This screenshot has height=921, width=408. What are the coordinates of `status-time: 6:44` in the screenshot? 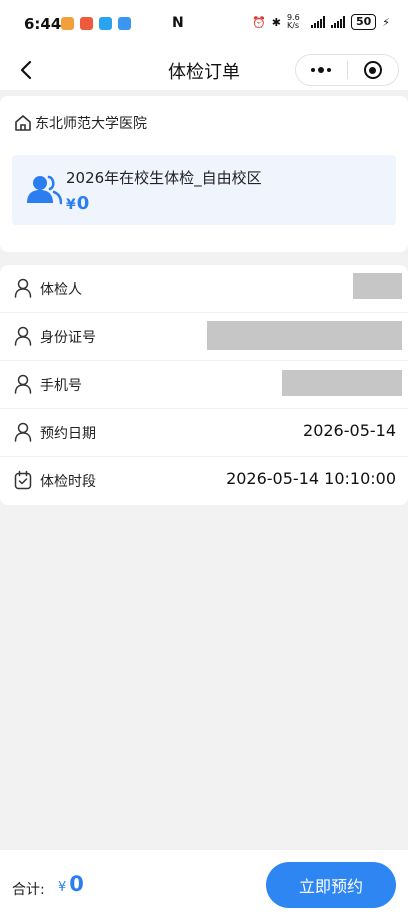 It's located at (43, 24).